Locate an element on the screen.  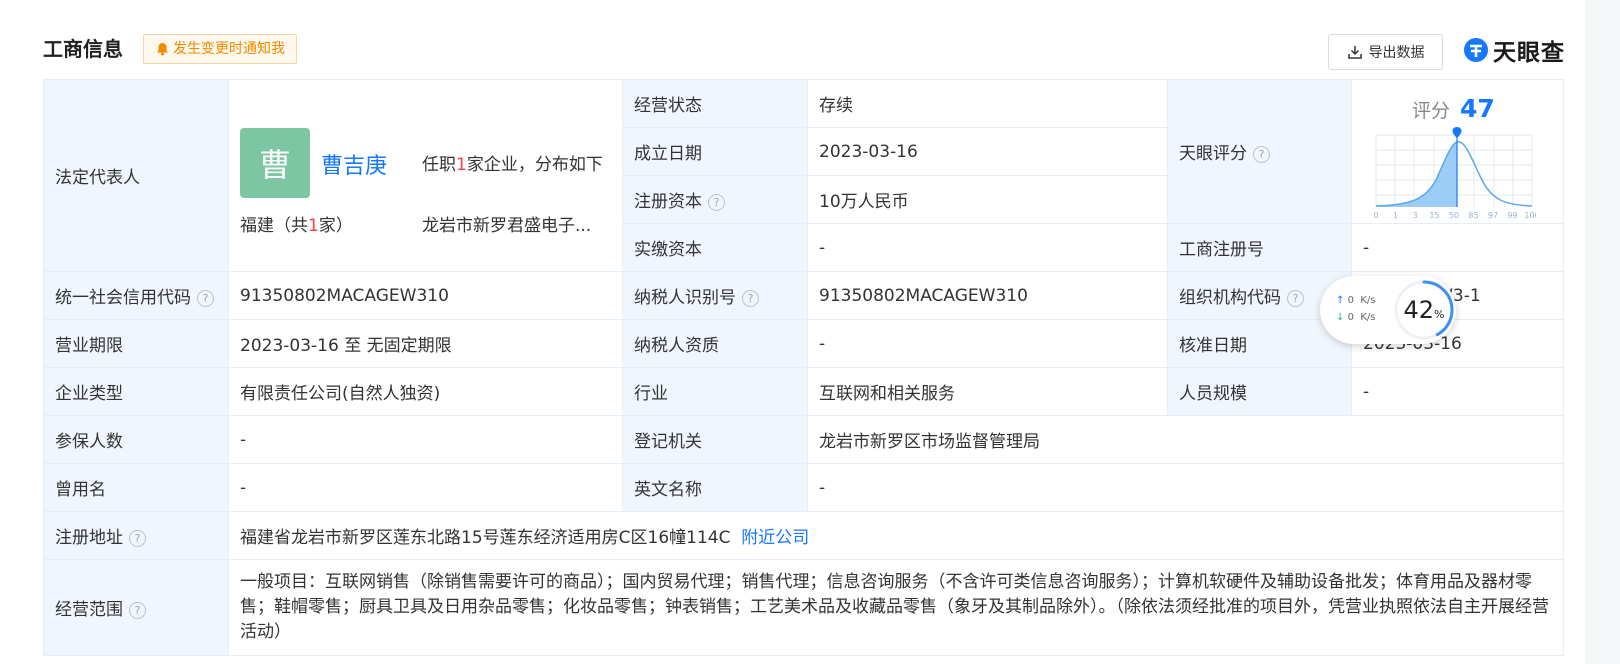
score-head: 评分 47 is located at coordinates (1453, 108).